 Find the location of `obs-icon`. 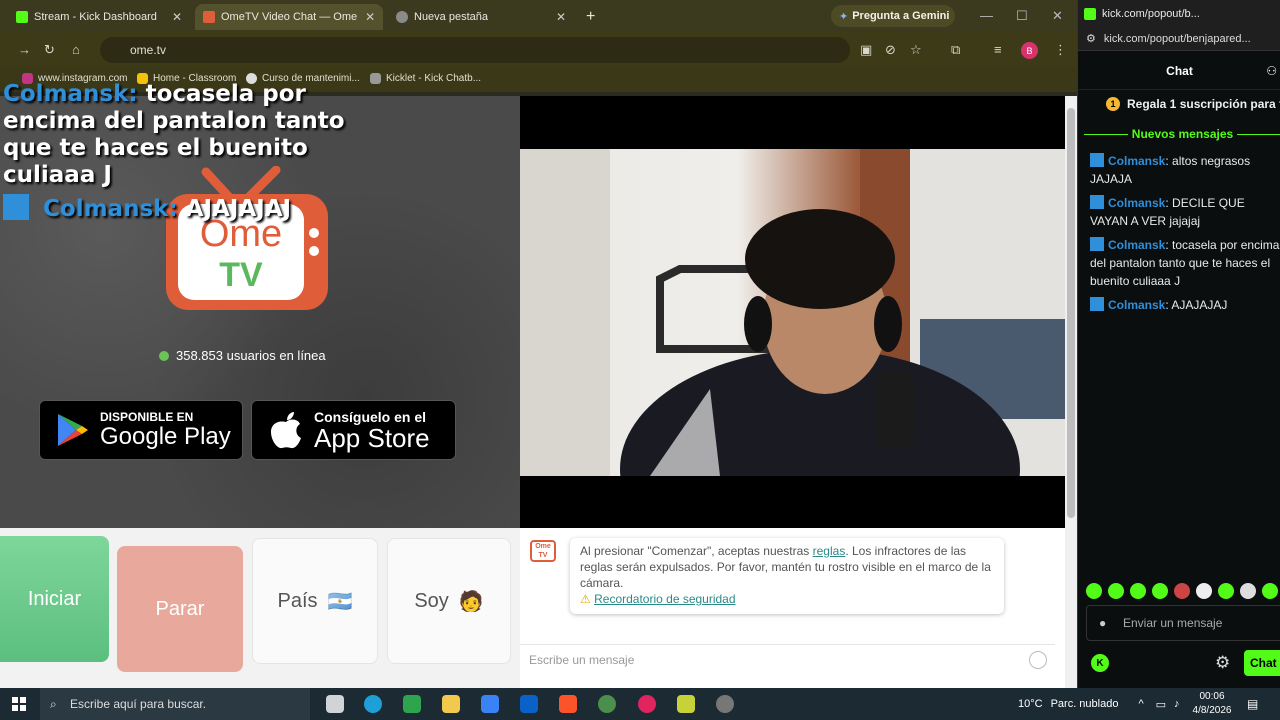

obs-icon is located at coordinates (725, 704).